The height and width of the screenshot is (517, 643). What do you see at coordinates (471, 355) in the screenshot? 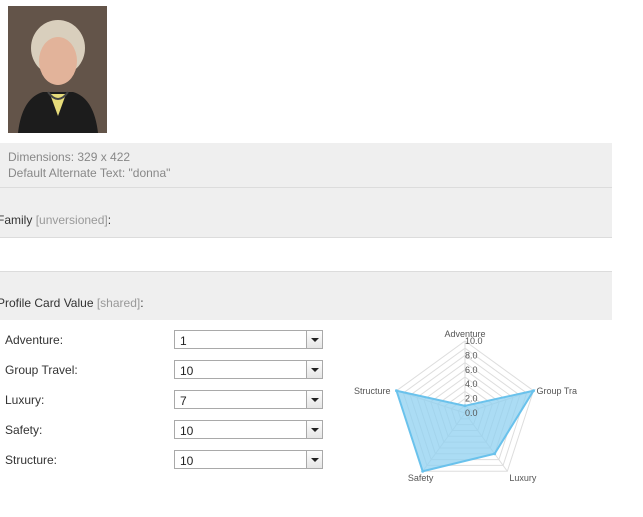
I see `radar-tick-label: 8.0` at bounding box center [471, 355].